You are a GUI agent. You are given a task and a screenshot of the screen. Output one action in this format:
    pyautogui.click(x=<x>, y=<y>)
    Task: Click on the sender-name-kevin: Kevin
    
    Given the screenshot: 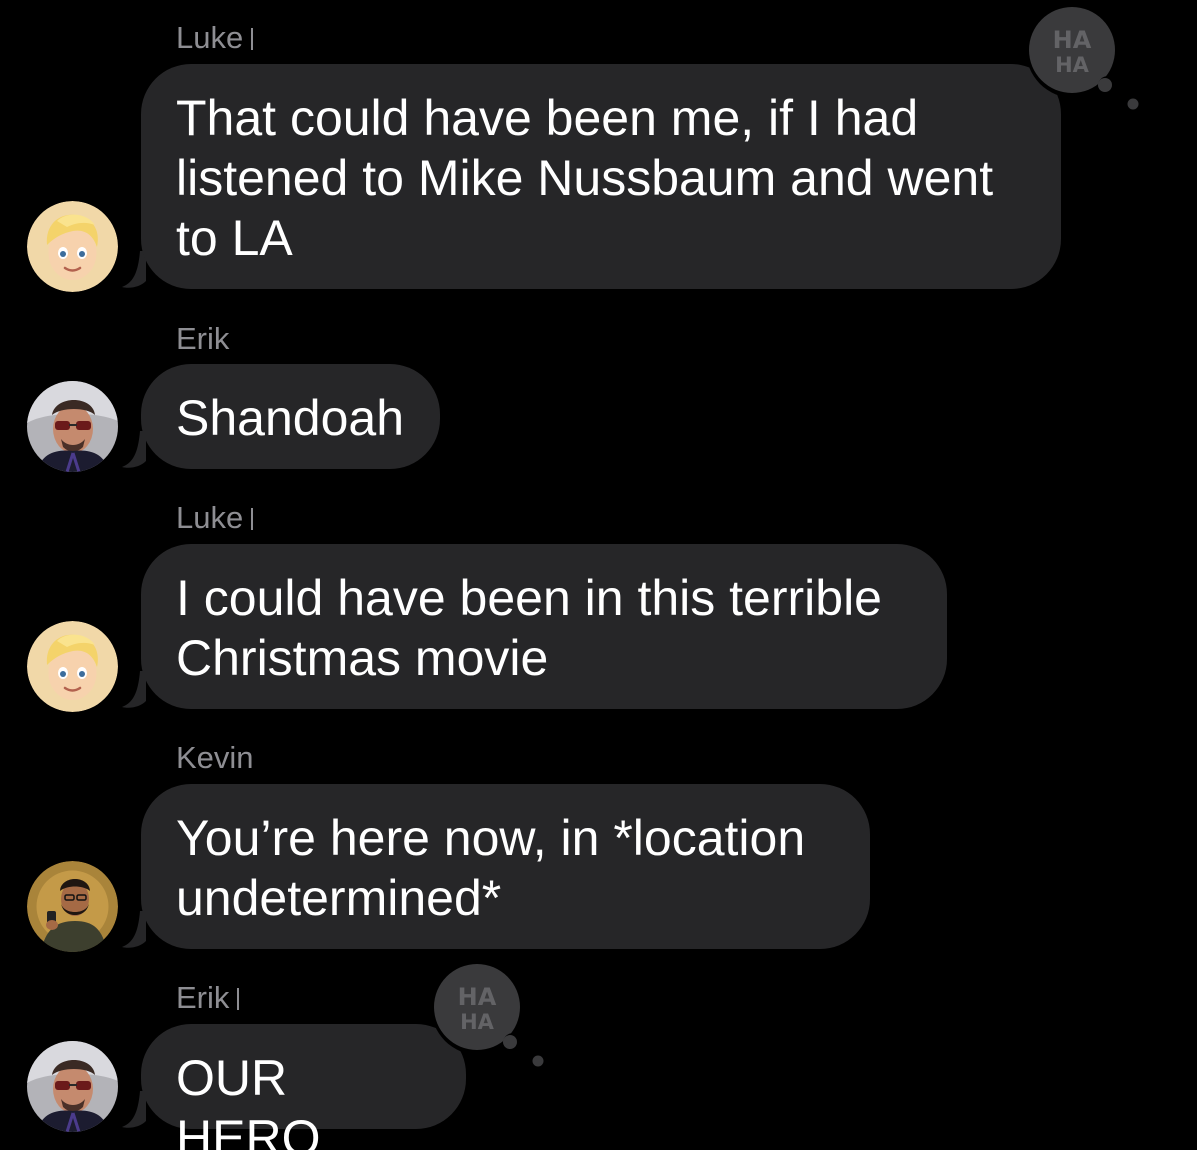 What is the action you would take?
    pyautogui.click(x=215, y=757)
    